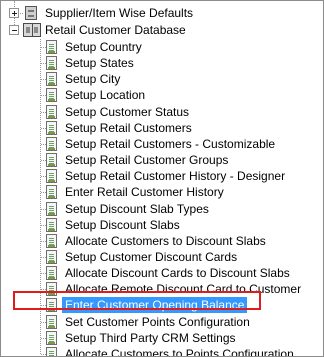 The image size is (324, 357). What do you see at coordinates (137, 209) in the screenshot?
I see `tree-item-label: Setup Discount Slab Types` at bounding box center [137, 209].